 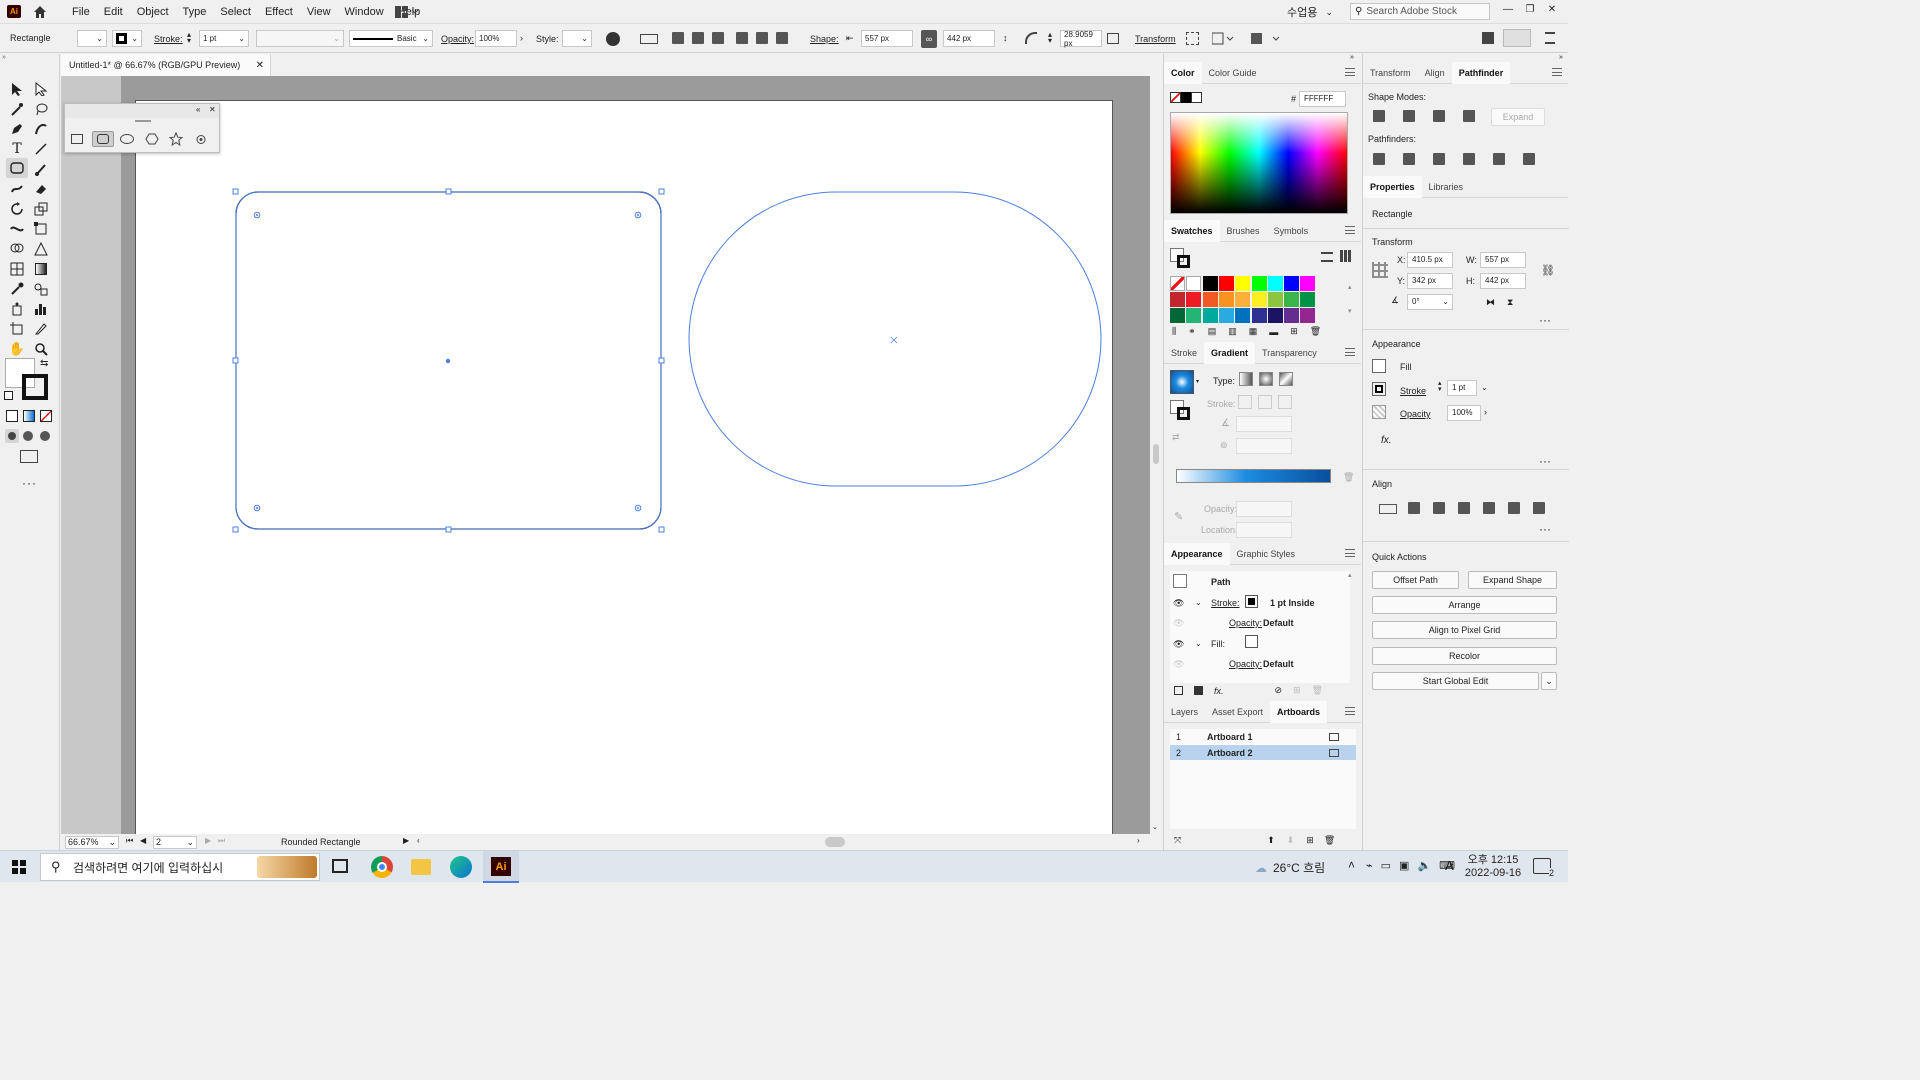 What do you see at coordinates (17, 249) in the screenshot?
I see `shape-builder-tool-icon` at bounding box center [17, 249].